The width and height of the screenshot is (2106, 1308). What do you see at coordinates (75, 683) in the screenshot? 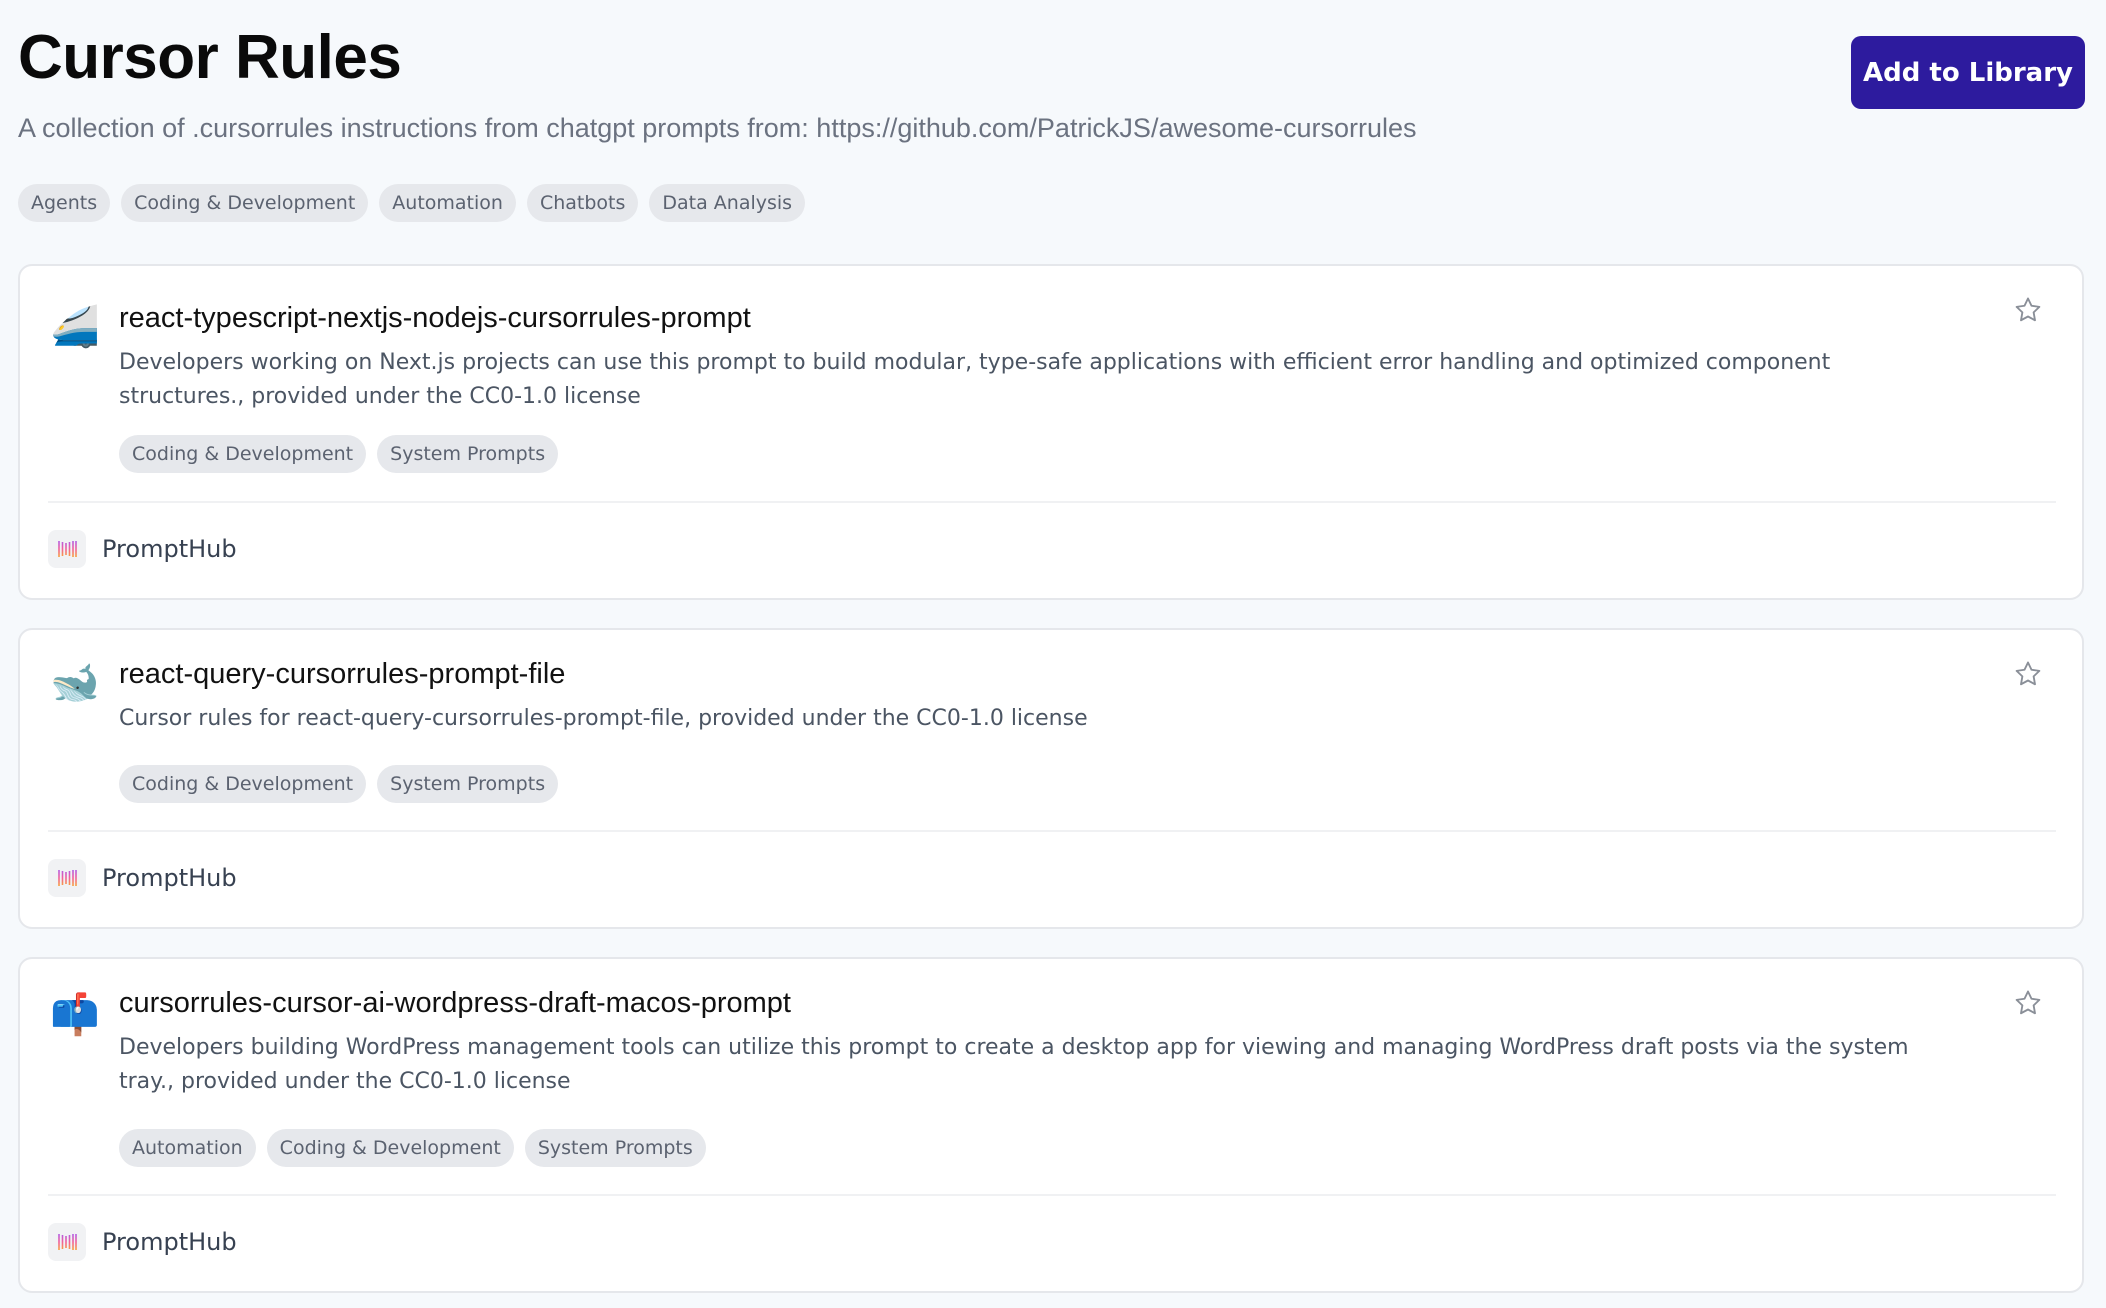
I see `whale-icon: 🐋` at bounding box center [75, 683].